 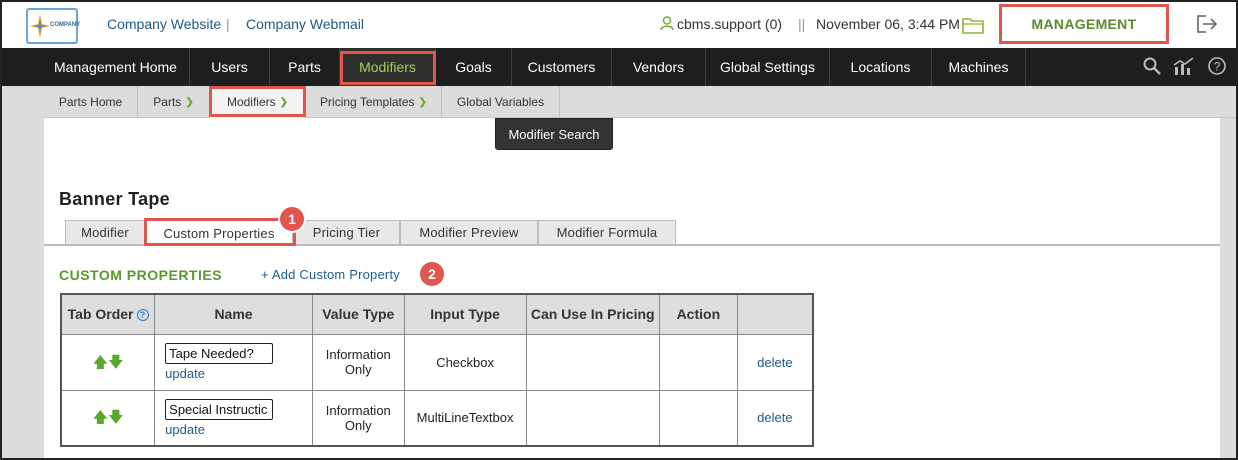 I want to click on subnav-parts-label: Parts, so click(x=167, y=102).